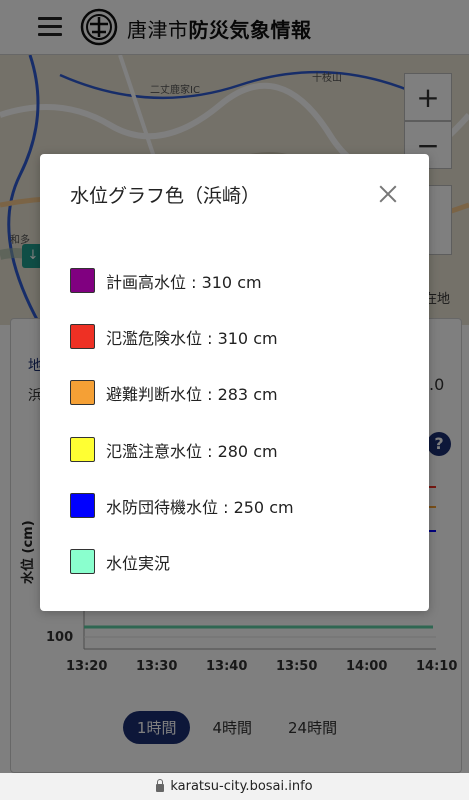  I want to click on dialog-title: 水位グラフ色（浜崎）, so click(165, 196).